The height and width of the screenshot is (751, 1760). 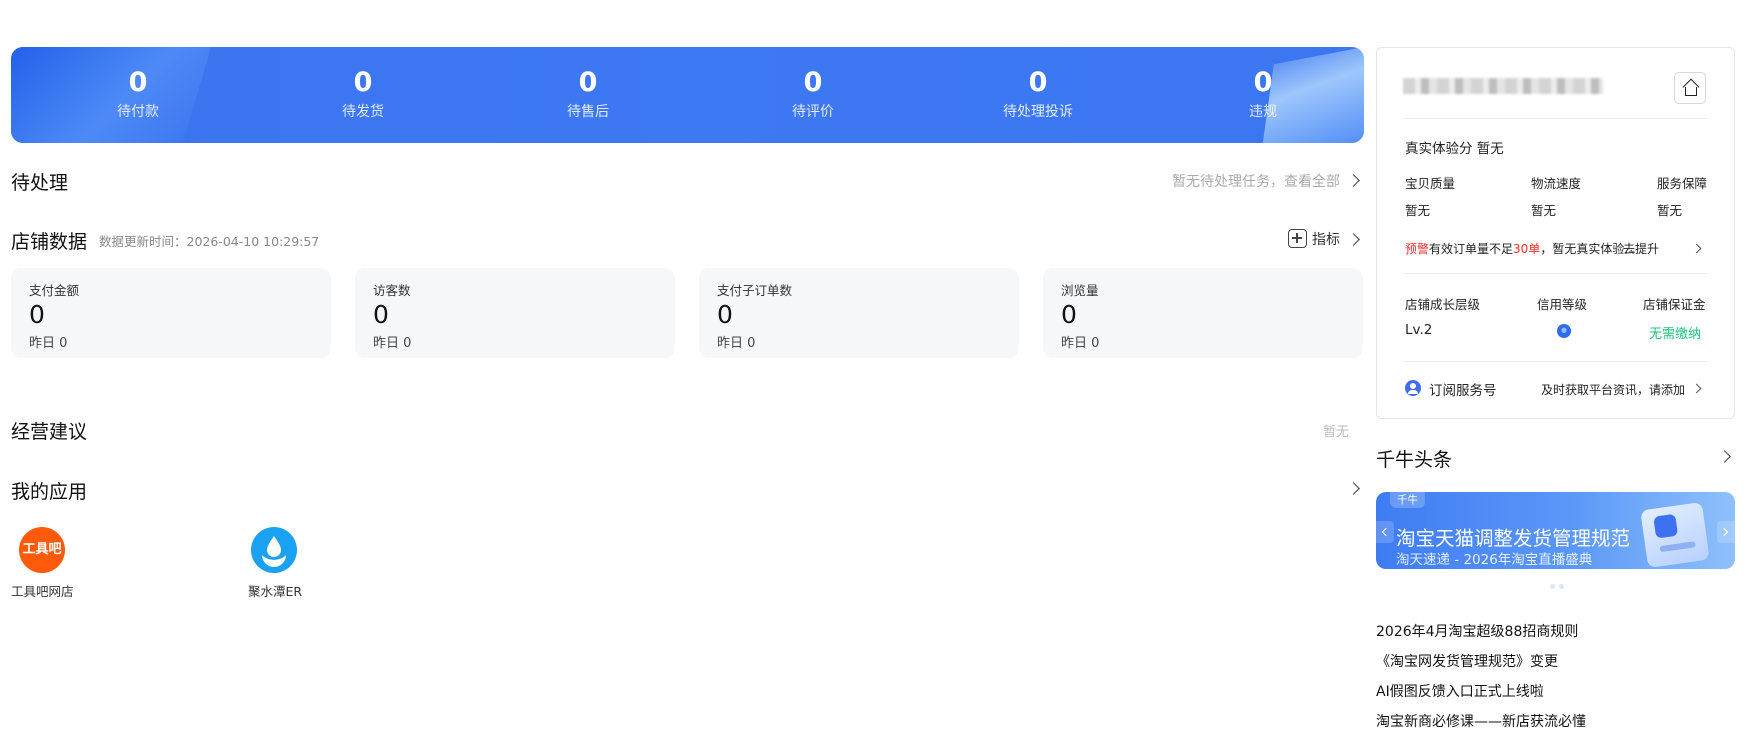 I want to click on stat-label: 违规, so click(x=1263, y=112).